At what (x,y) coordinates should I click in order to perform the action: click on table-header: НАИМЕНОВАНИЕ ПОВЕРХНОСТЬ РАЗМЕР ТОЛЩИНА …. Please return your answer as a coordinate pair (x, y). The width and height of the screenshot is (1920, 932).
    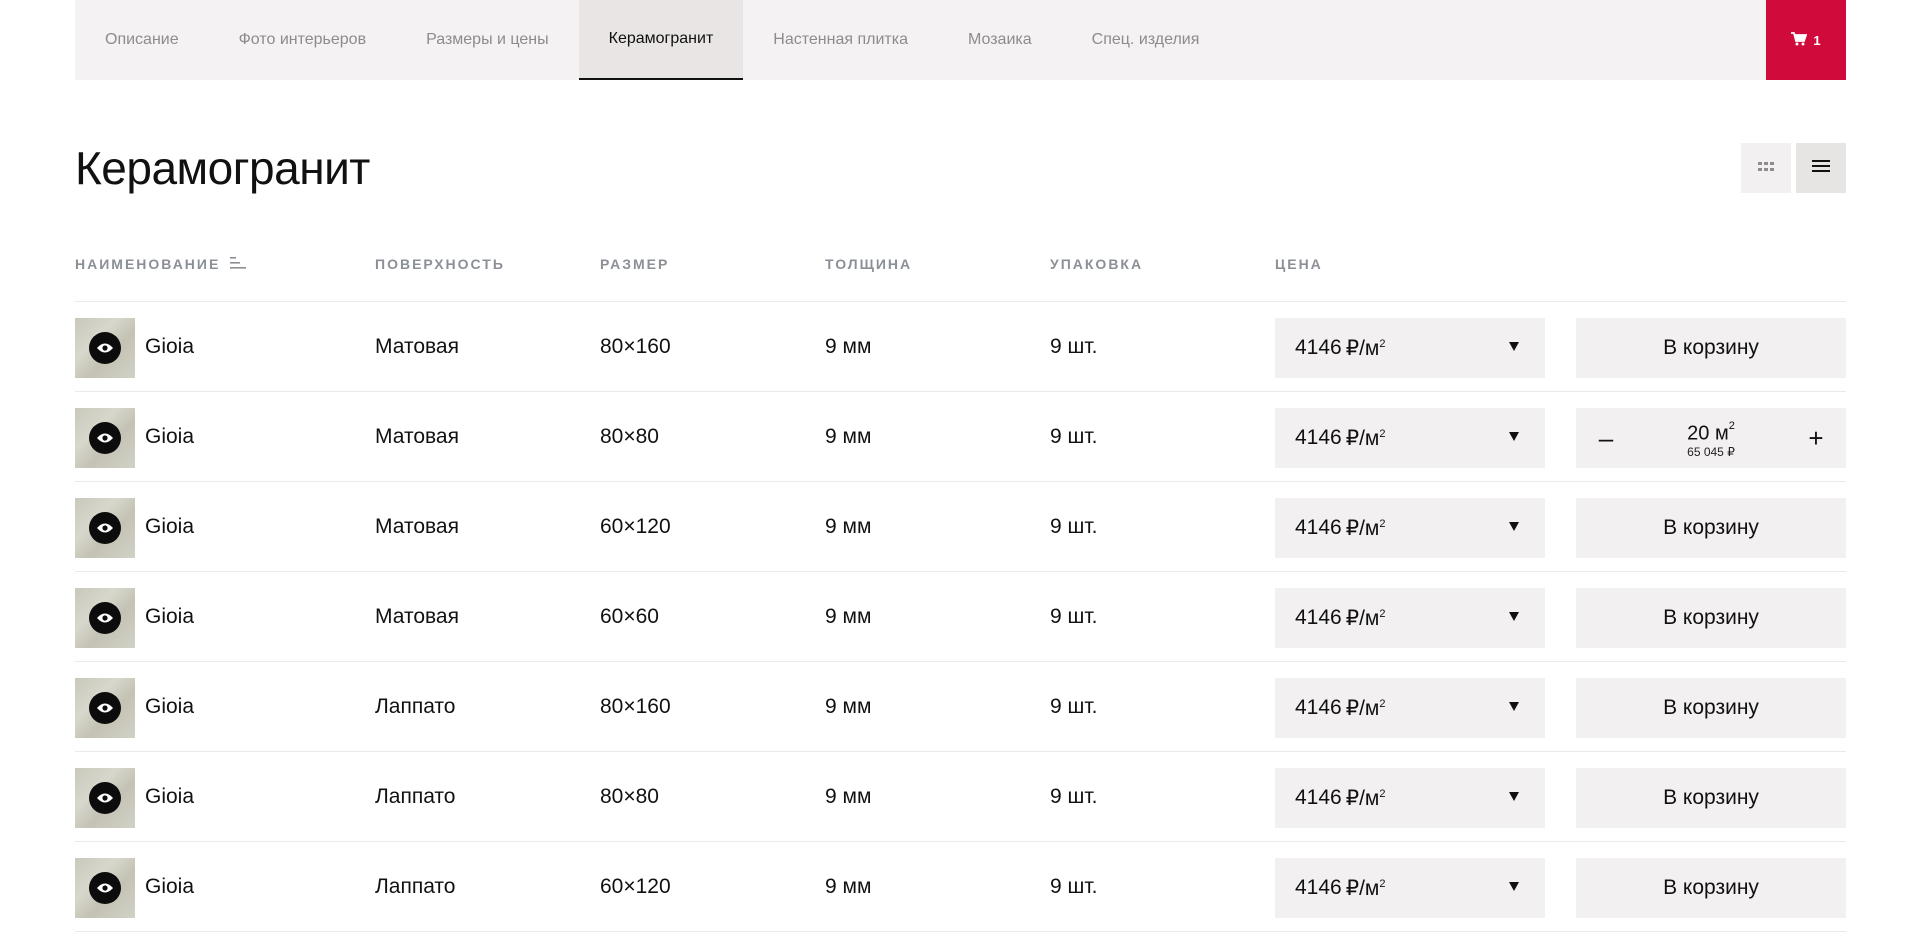
    Looking at the image, I should click on (960, 276).